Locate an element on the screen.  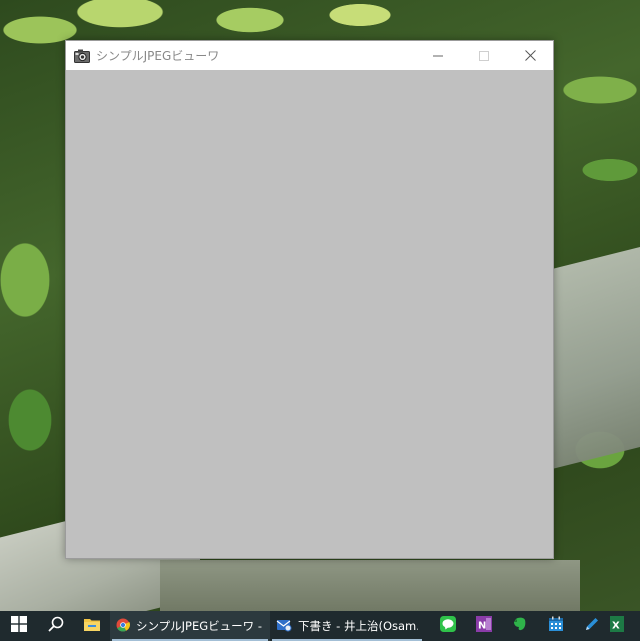
calendar-icon is located at coordinates (556, 626).